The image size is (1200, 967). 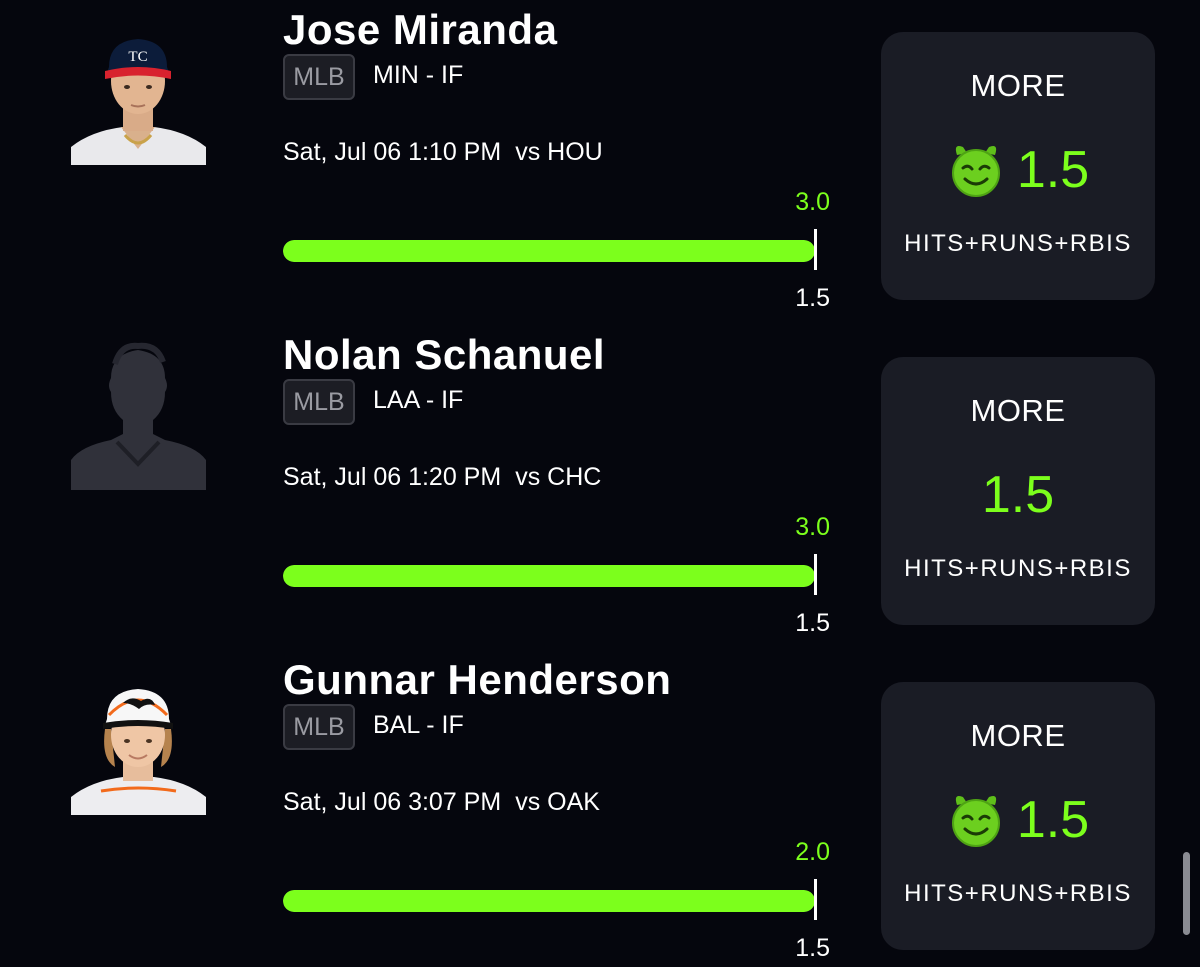 I want to click on player-name: Gunnar Henderson, so click(x=477, y=679).